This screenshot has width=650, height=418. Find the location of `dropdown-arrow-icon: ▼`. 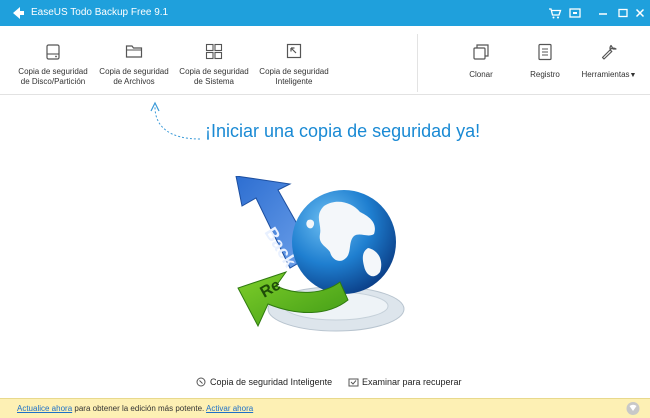

dropdown-arrow-icon: ▼ is located at coordinates (633, 75).